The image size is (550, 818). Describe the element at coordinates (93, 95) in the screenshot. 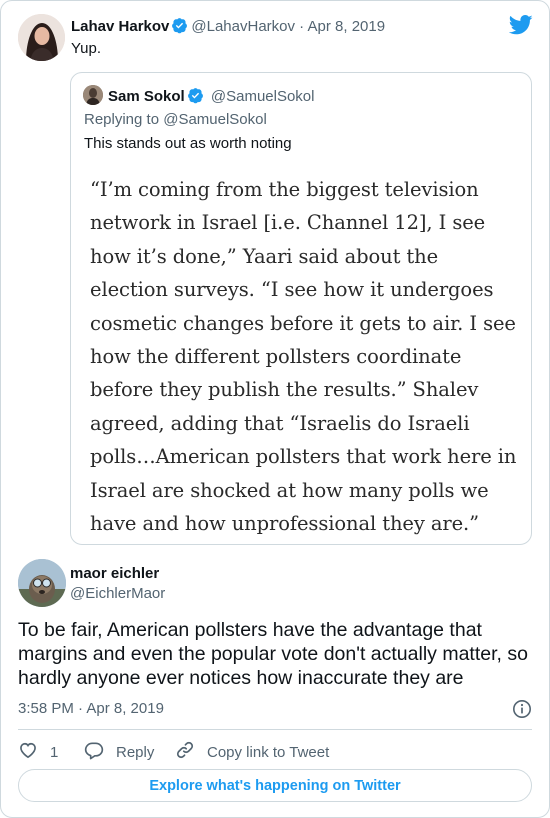

I see `avatar-sam-sokol` at that location.